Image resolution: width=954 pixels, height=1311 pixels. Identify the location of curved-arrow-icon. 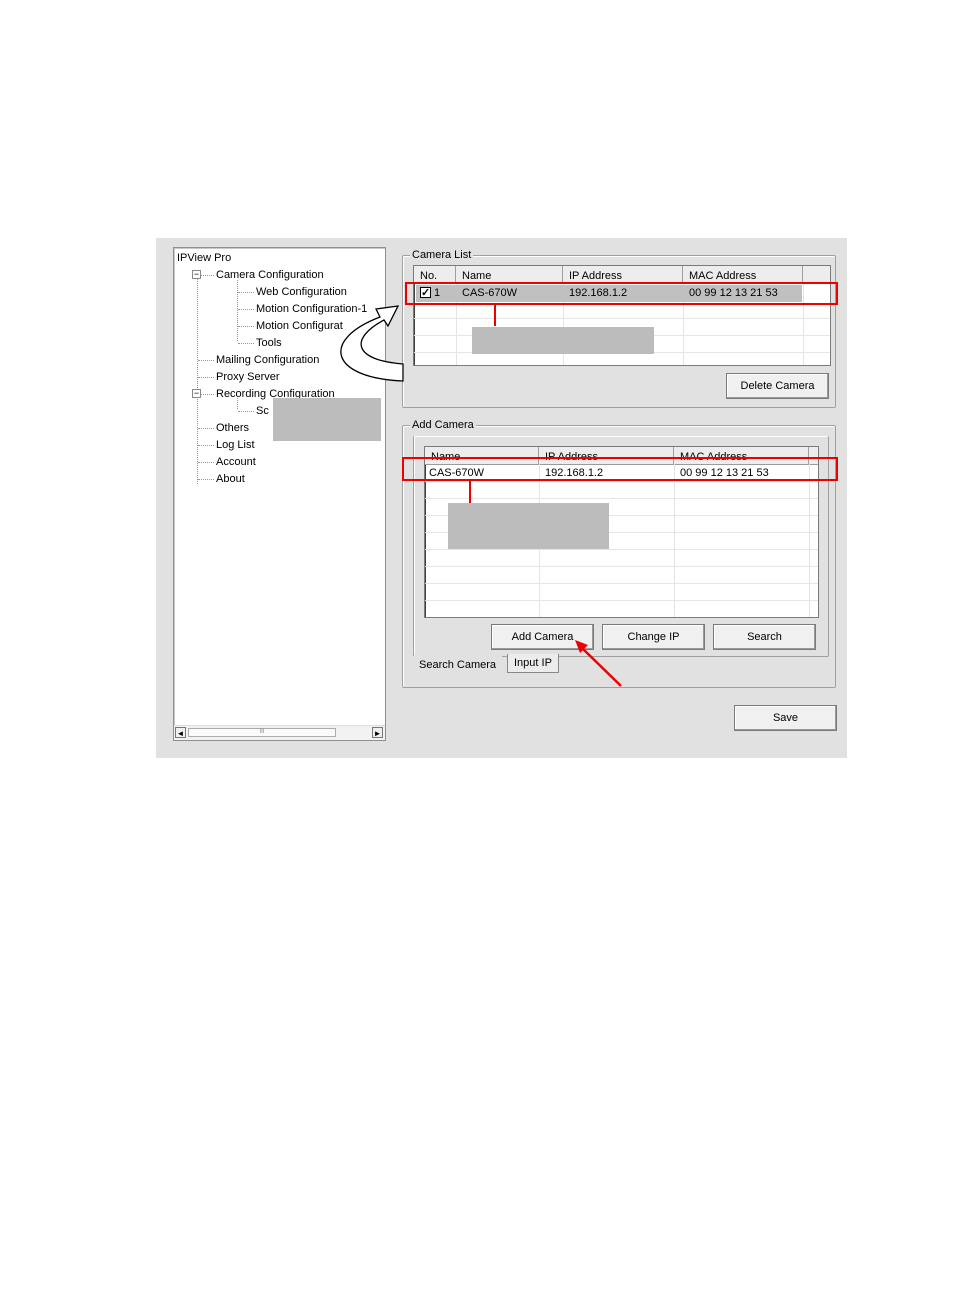
(372, 343).